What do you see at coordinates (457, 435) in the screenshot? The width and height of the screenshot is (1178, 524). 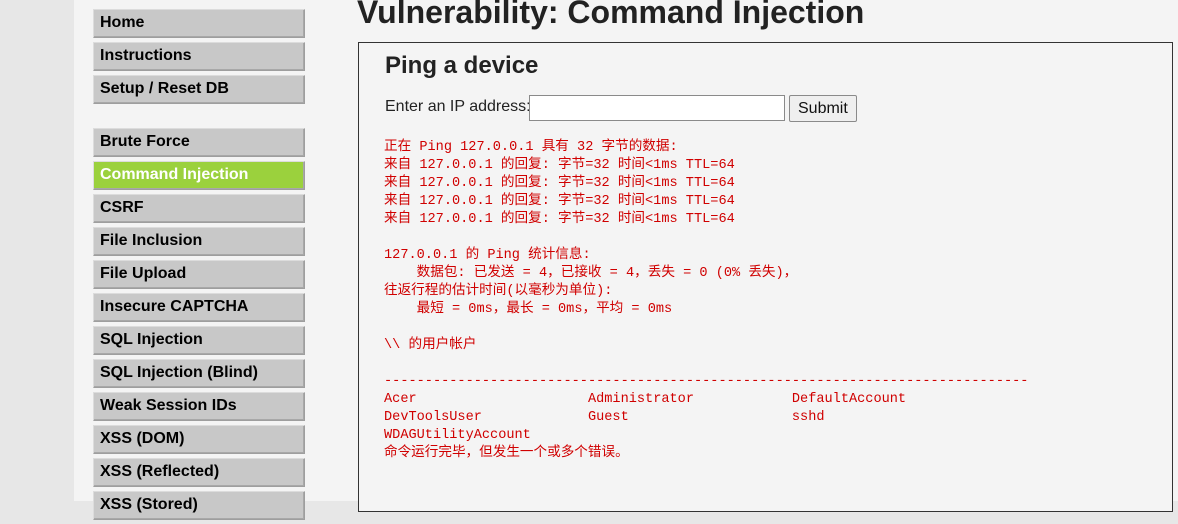 I see `output-line: WDAGUtilityAccount` at bounding box center [457, 435].